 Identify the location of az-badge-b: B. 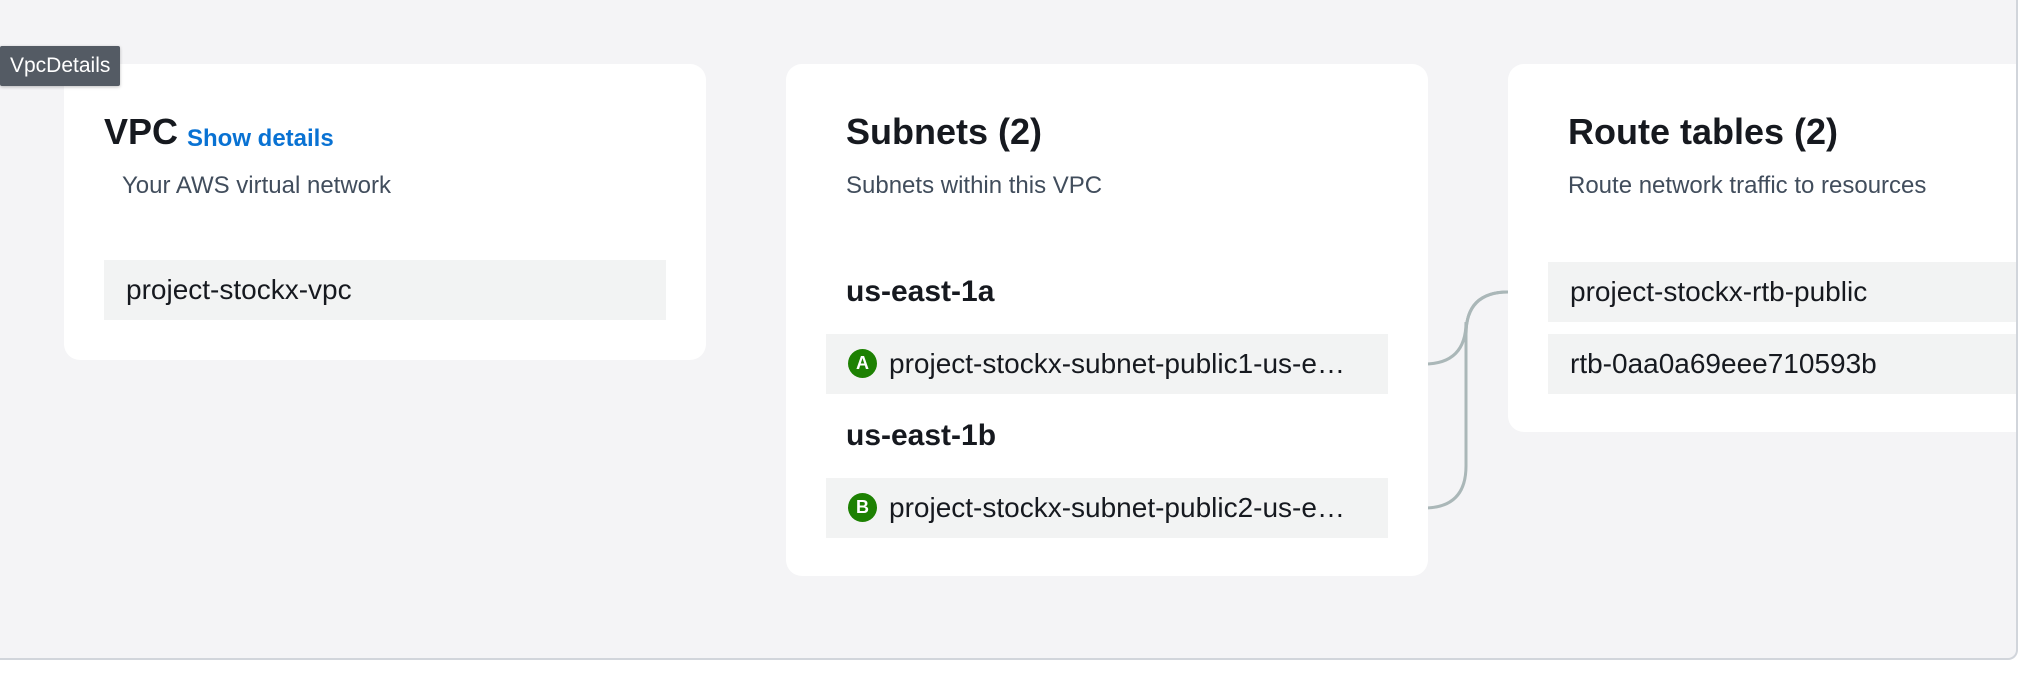
(862, 507).